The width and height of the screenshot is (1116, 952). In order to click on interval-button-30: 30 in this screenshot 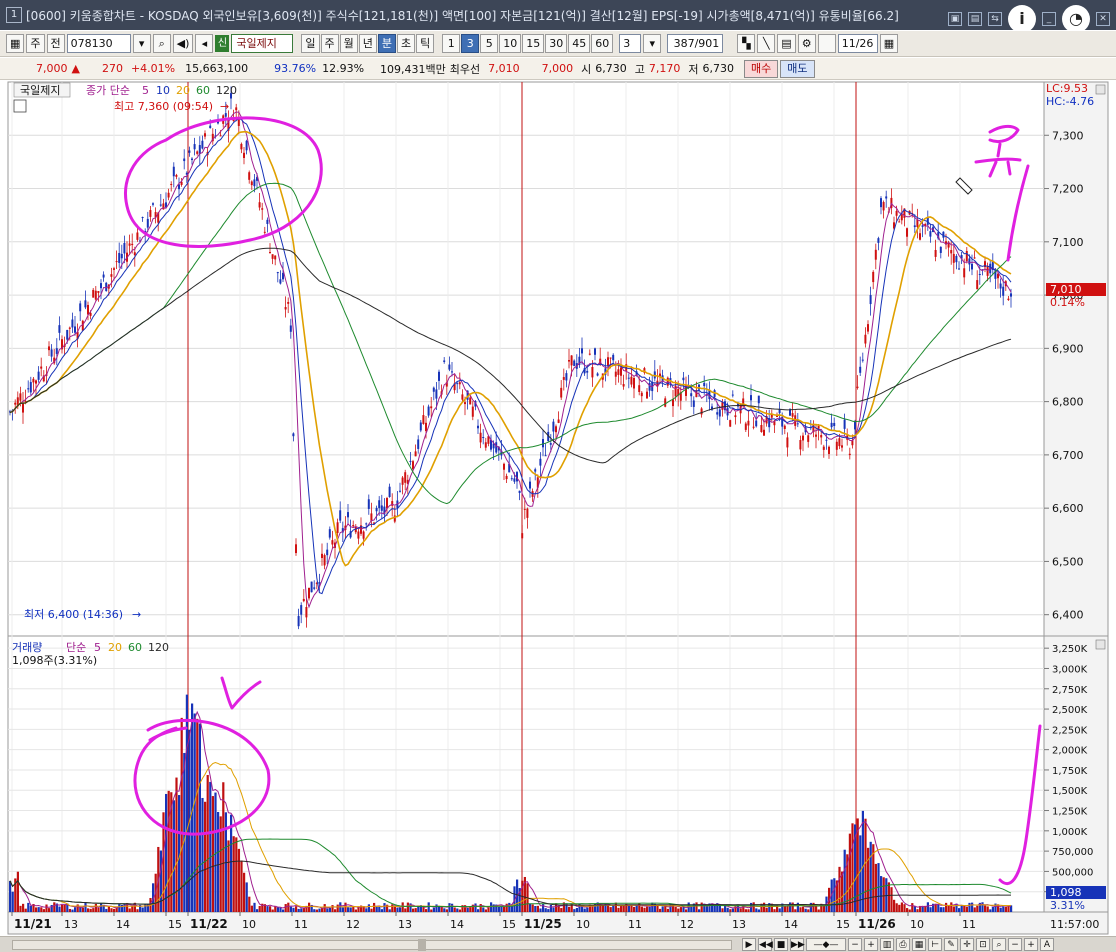, I will do `click(556, 43)`.